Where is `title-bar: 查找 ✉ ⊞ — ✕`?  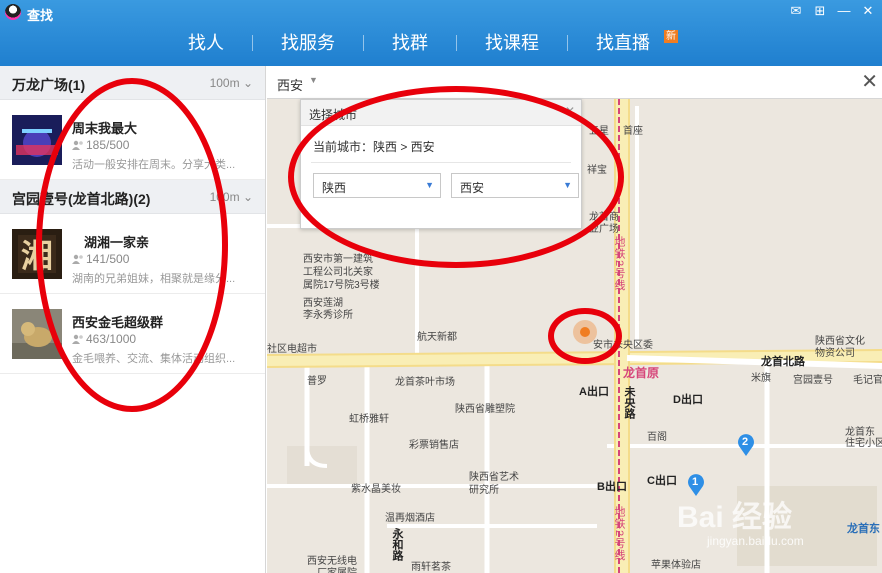
title-bar: 查找 ✉ ⊞ — ✕ is located at coordinates (441, 12).